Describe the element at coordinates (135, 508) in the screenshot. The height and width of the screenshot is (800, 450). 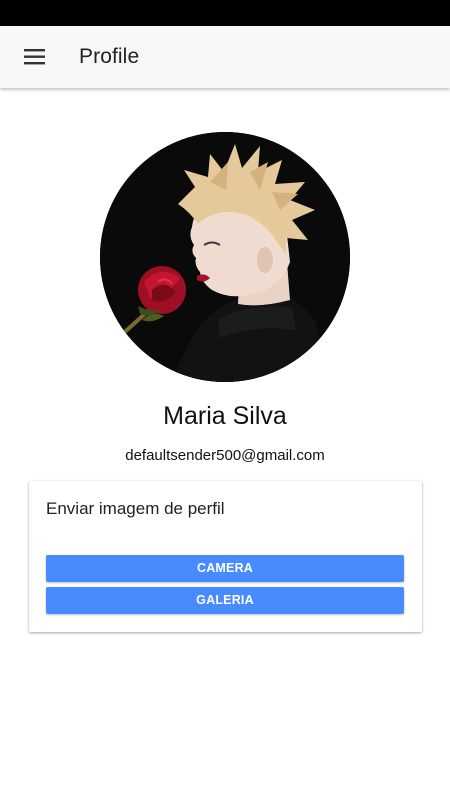
I see `card-title: Enviar imagem de perfil` at that location.